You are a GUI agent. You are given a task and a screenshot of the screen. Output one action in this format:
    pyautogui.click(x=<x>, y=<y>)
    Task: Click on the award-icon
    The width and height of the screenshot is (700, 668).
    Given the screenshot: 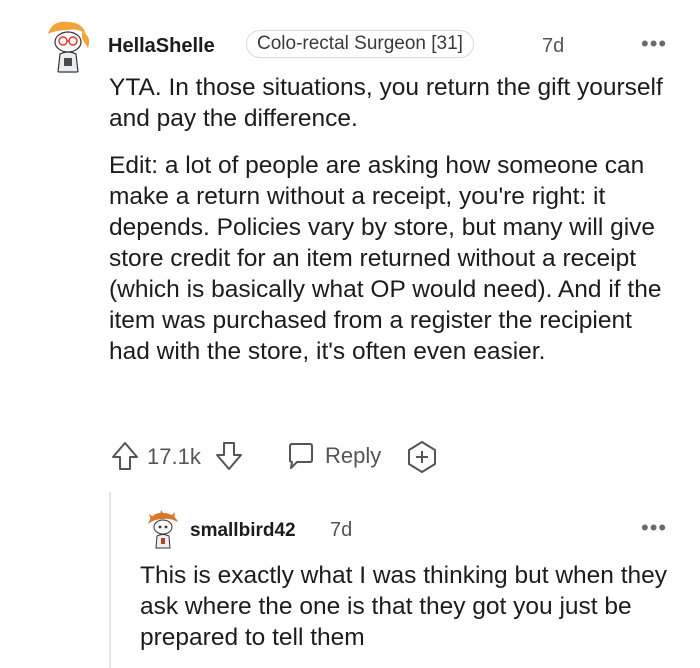 What is the action you would take?
    pyautogui.click(x=422, y=457)
    